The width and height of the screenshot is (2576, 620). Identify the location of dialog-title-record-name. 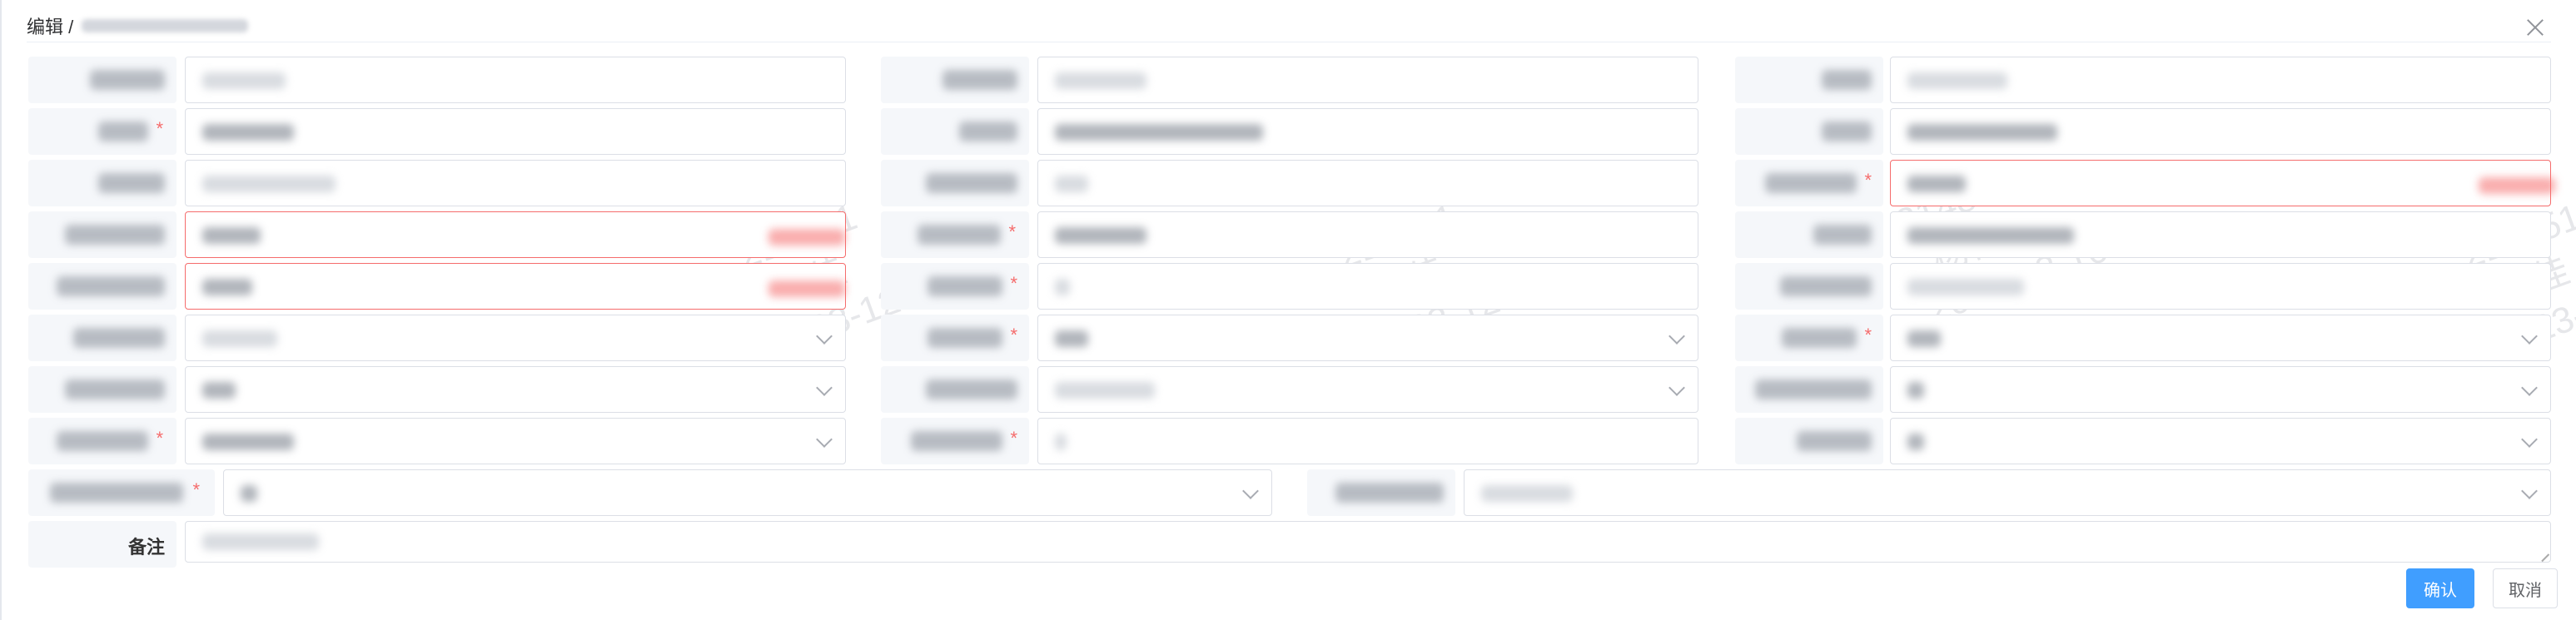
(165, 25).